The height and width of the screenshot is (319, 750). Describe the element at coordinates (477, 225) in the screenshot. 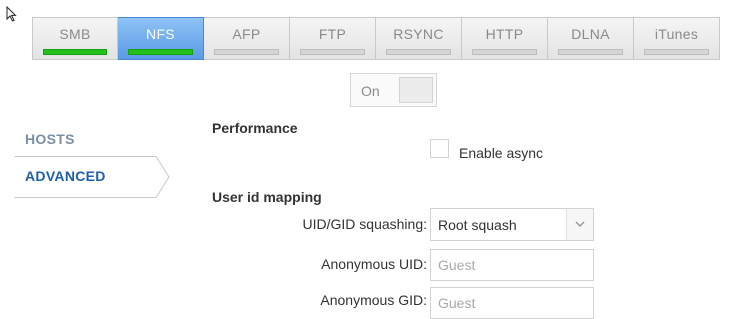

I see `select-value: Root squash` at that location.